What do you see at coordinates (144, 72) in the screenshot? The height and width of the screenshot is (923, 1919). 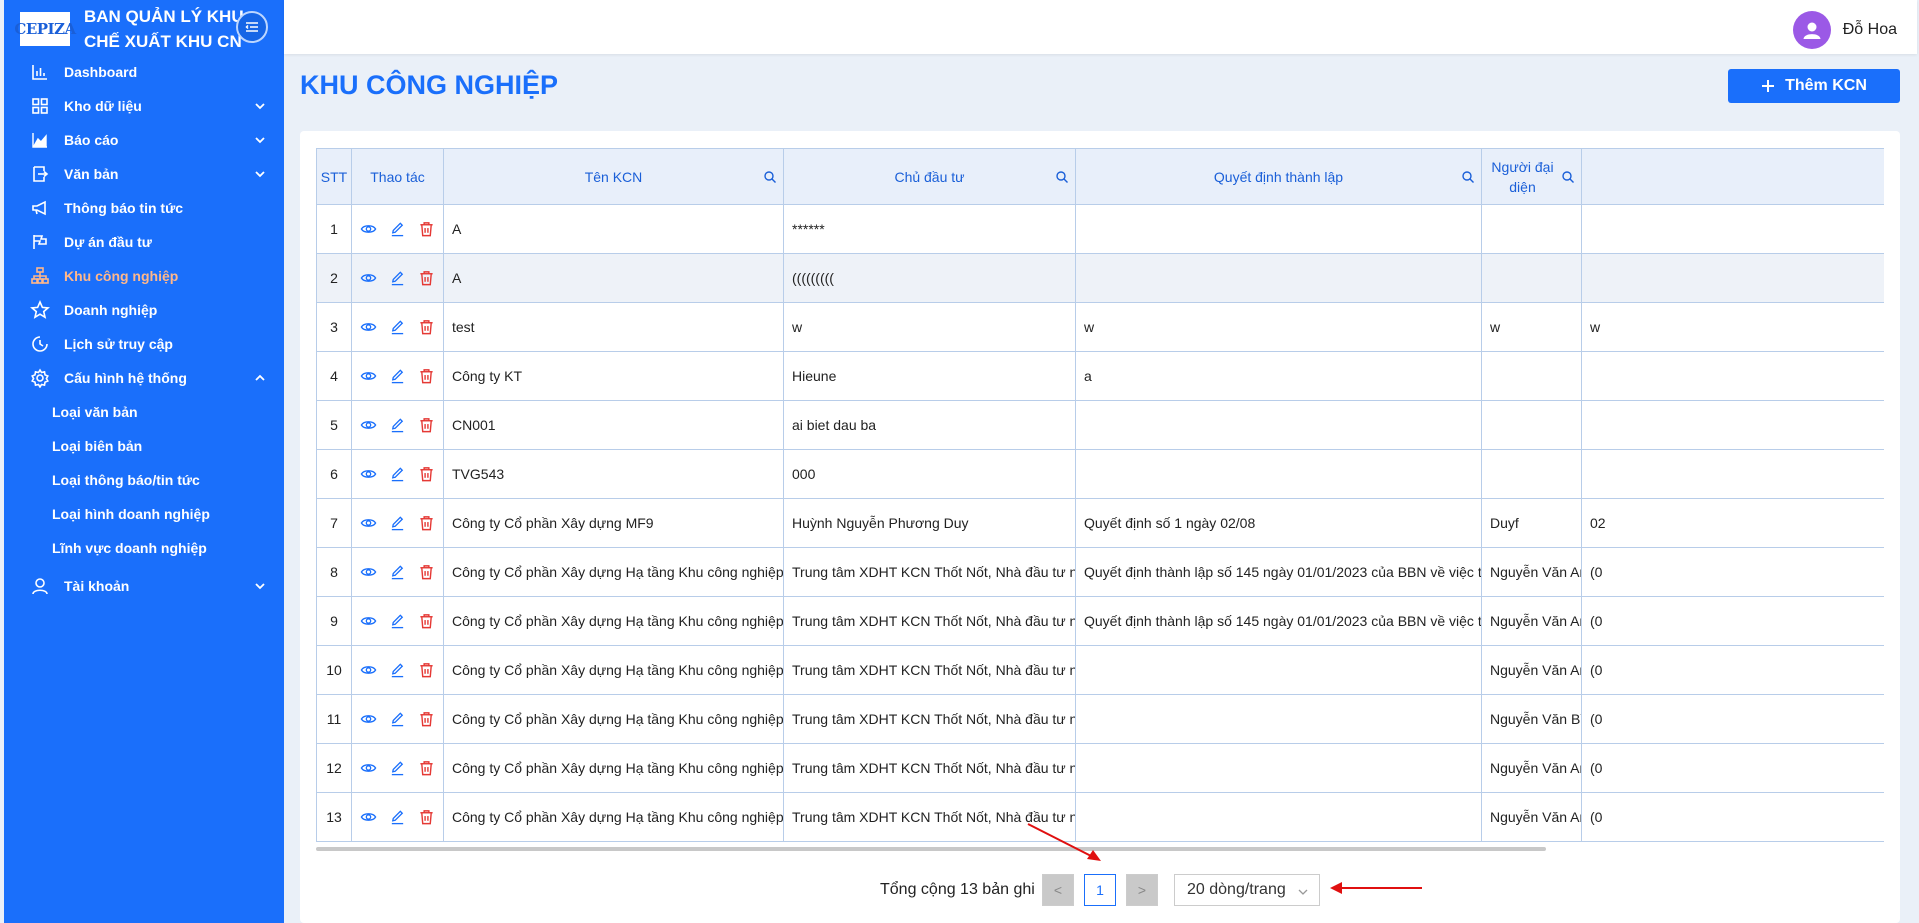 I see `sidebar-item-dashboard: Dashboard` at bounding box center [144, 72].